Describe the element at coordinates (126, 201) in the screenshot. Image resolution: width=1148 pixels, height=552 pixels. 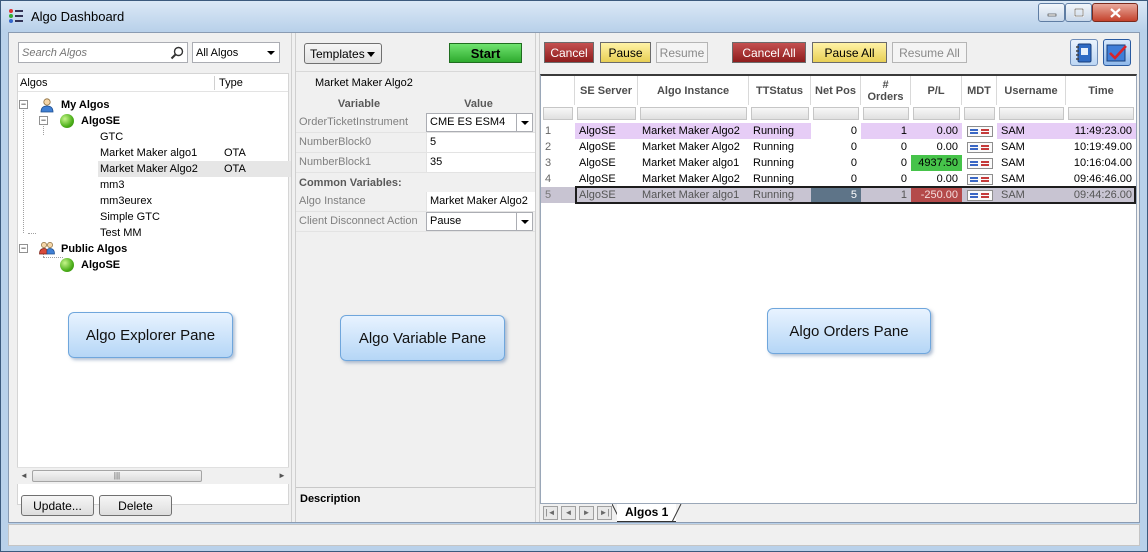
I see `tree-item-mm3eurex: mm3eurex` at that location.